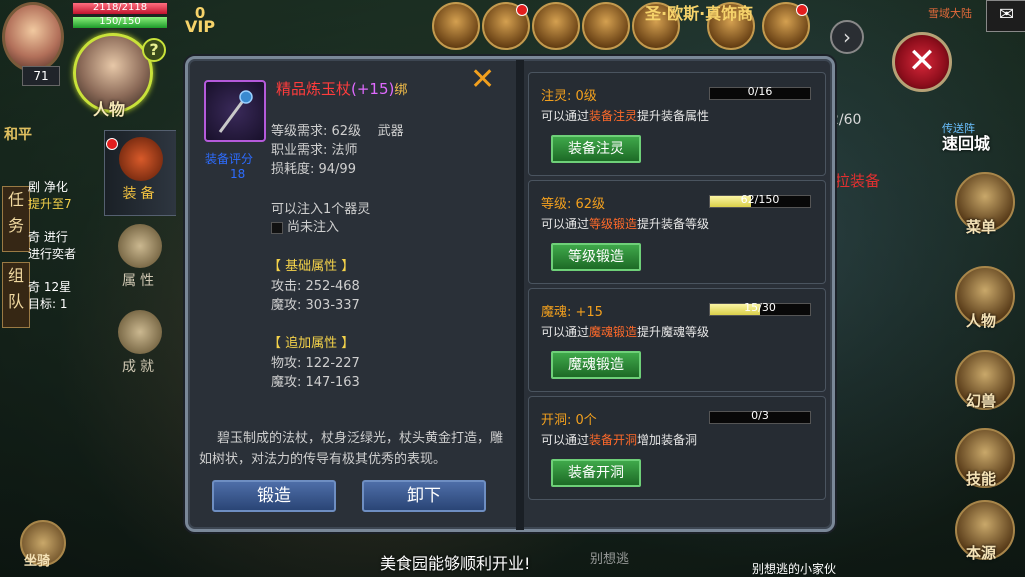  Describe the element at coordinates (62, 195) in the screenshot. I see `quest-item: 剧 净化 提升至7` at that location.